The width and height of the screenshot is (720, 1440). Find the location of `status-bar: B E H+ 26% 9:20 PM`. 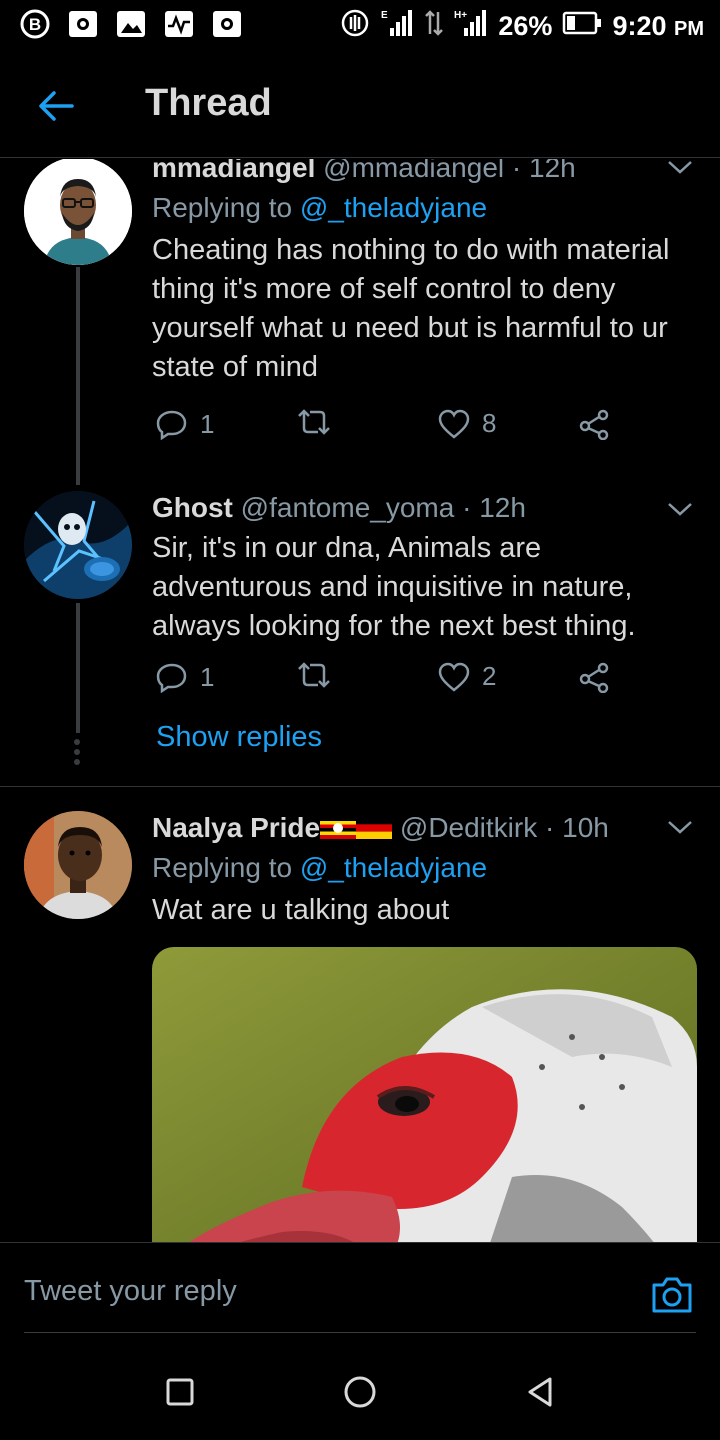

status-bar: B E H+ 26% 9:20 PM is located at coordinates (360, 25).